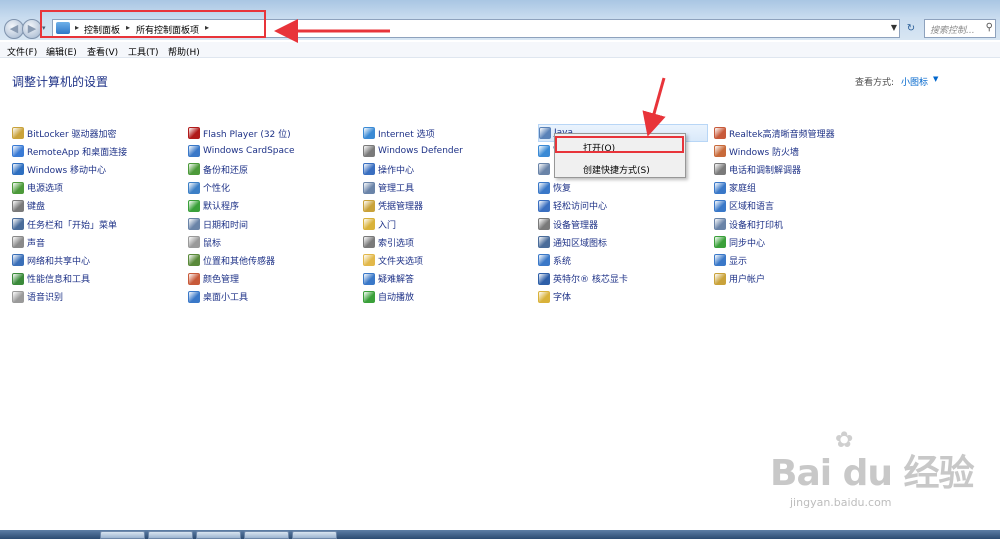  What do you see at coordinates (623, 242) in the screenshot?
I see `control-panel-item: 通知区域图标` at bounding box center [623, 242].